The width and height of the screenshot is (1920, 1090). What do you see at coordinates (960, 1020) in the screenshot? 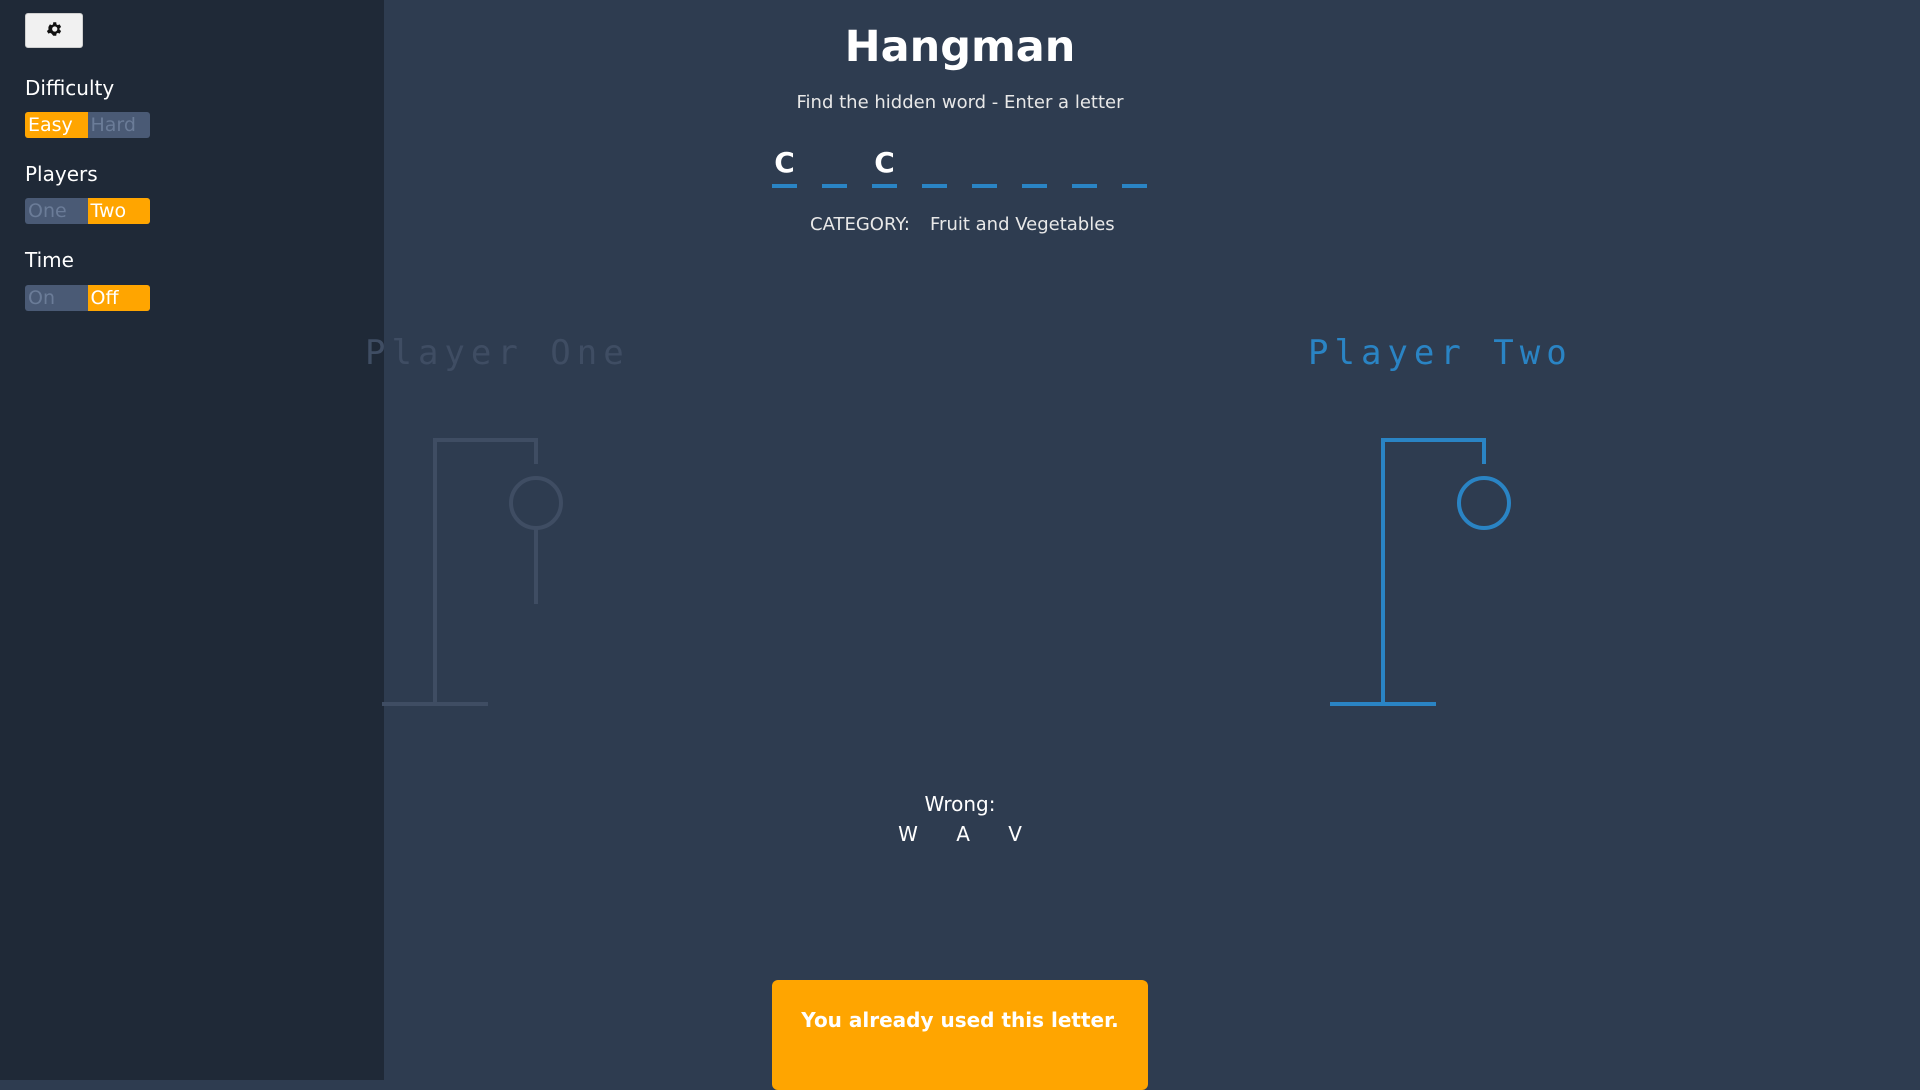
I see `toast-message: You already used this letter.` at bounding box center [960, 1020].